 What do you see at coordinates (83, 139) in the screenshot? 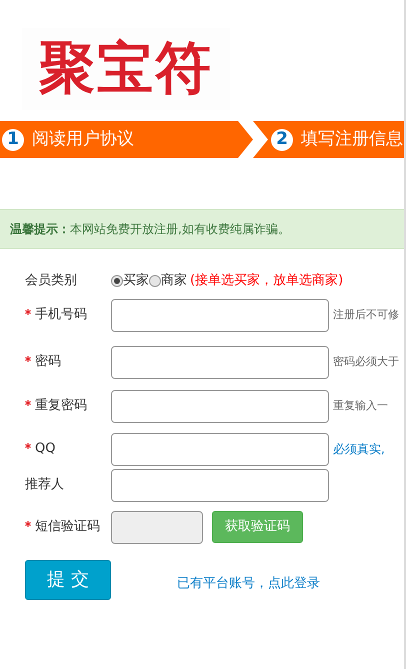
I see `step-label: 阅读用户协议` at bounding box center [83, 139].